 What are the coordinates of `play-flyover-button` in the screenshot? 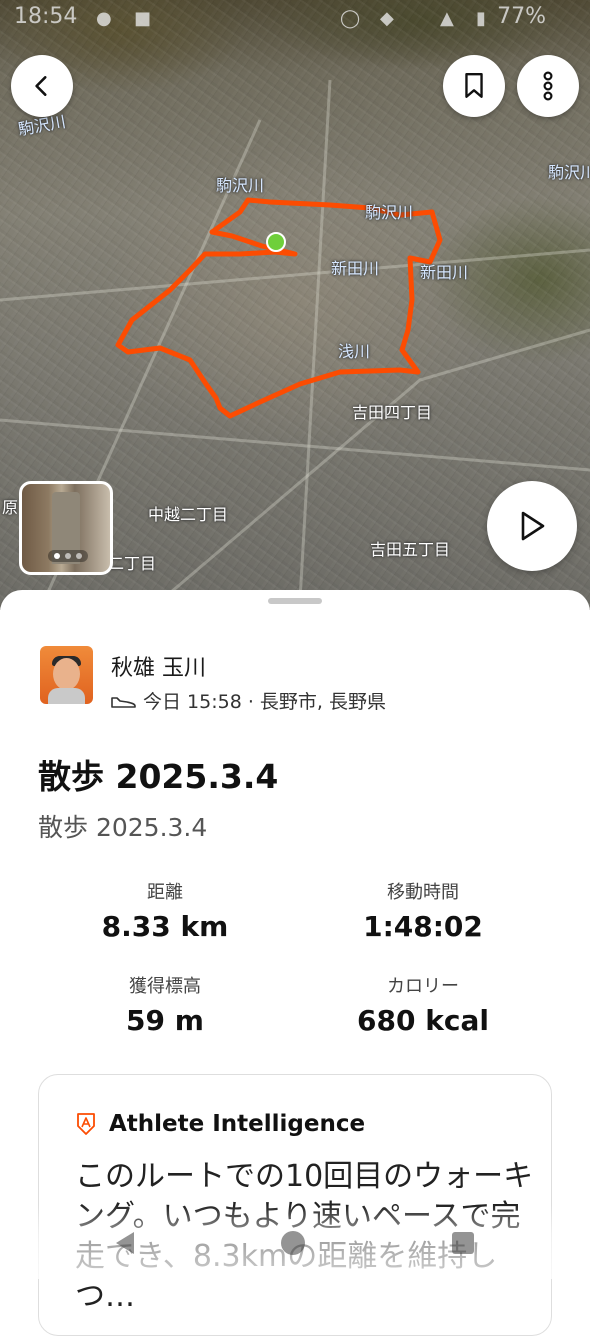 It's located at (532, 526).